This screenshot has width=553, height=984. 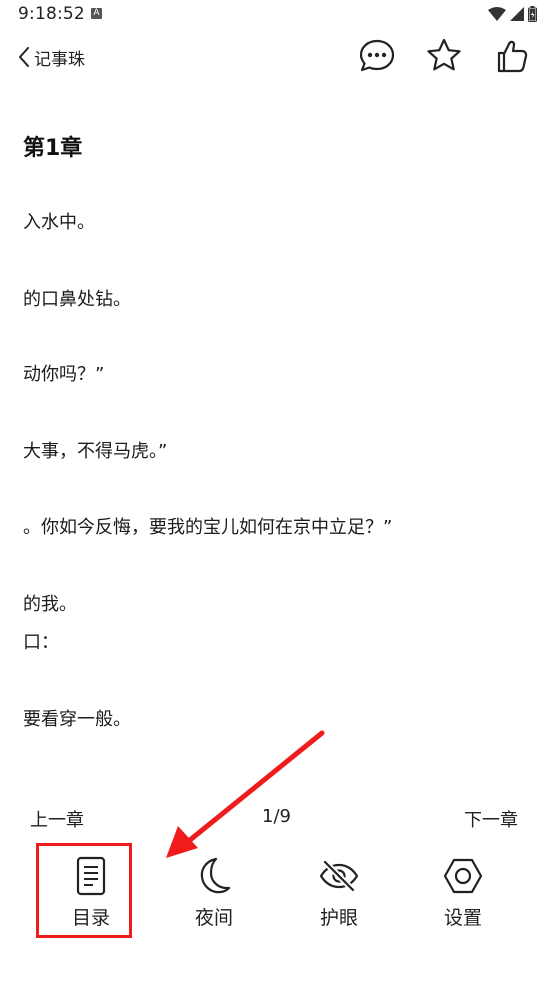 What do you see at coordinates (95, 451) in the screenshot?
I see `paragraph: 大事，不得马虎。”` at bounding box center [95, 451].